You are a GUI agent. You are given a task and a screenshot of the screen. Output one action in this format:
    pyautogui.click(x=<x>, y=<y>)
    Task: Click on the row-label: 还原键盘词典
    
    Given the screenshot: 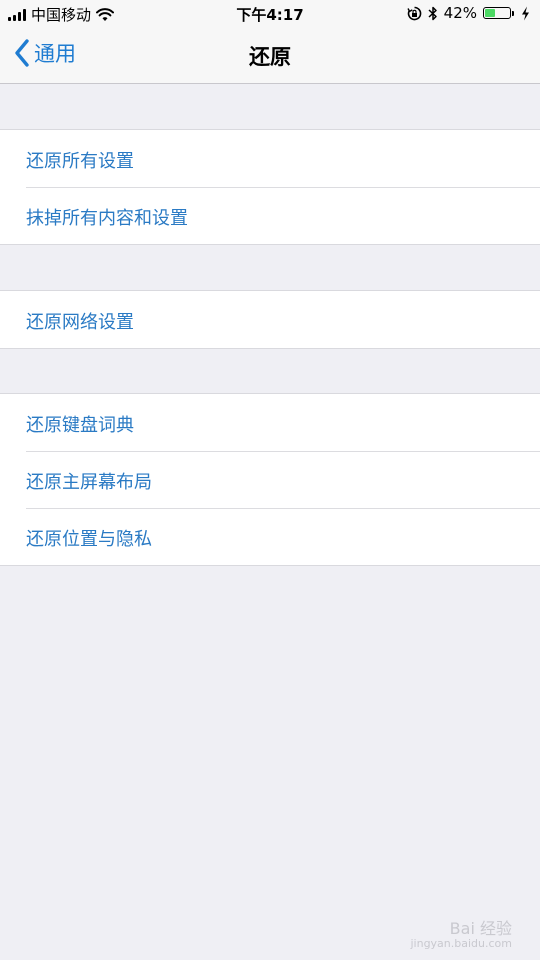 What is the action you would take?
    pyautogui.click(x=80, y=425)
    